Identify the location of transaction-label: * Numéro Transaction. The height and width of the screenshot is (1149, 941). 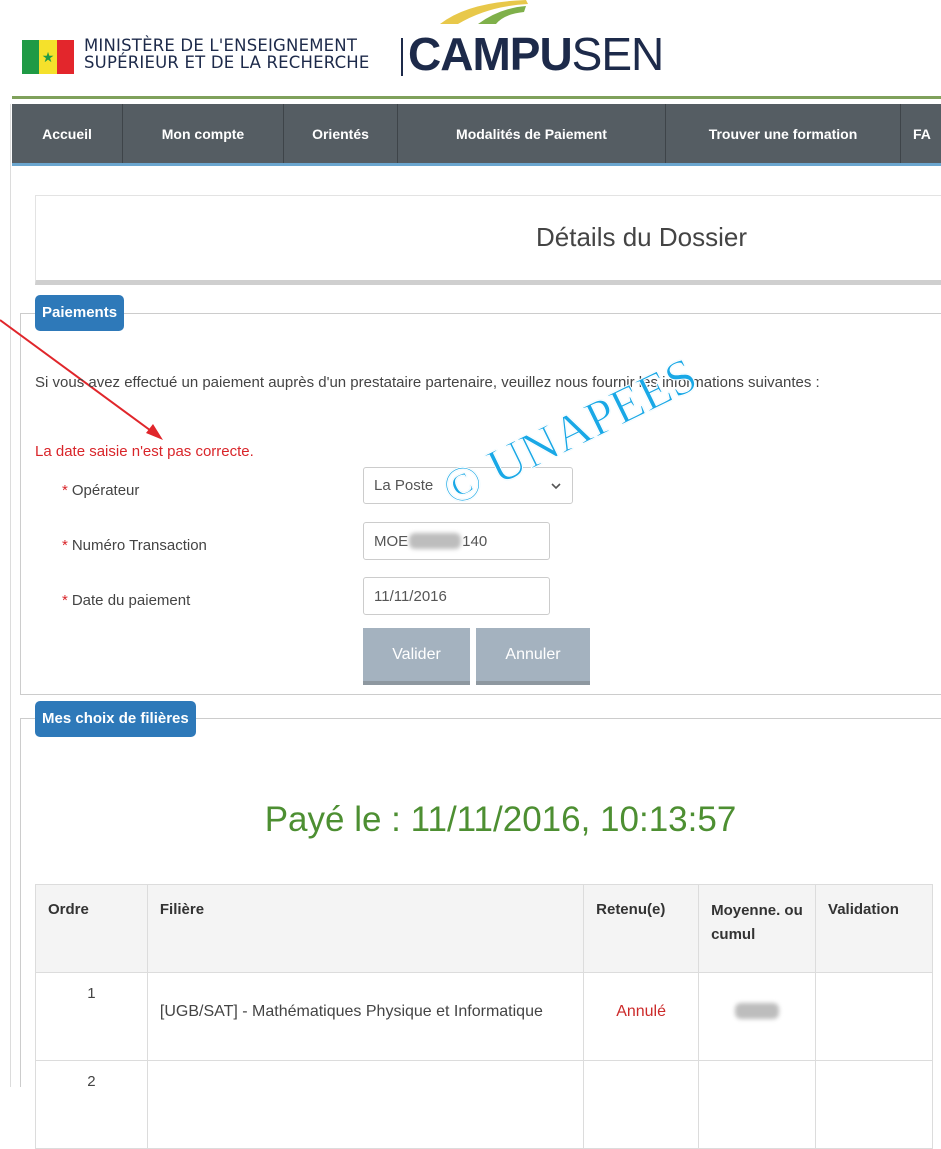
(134, 545).